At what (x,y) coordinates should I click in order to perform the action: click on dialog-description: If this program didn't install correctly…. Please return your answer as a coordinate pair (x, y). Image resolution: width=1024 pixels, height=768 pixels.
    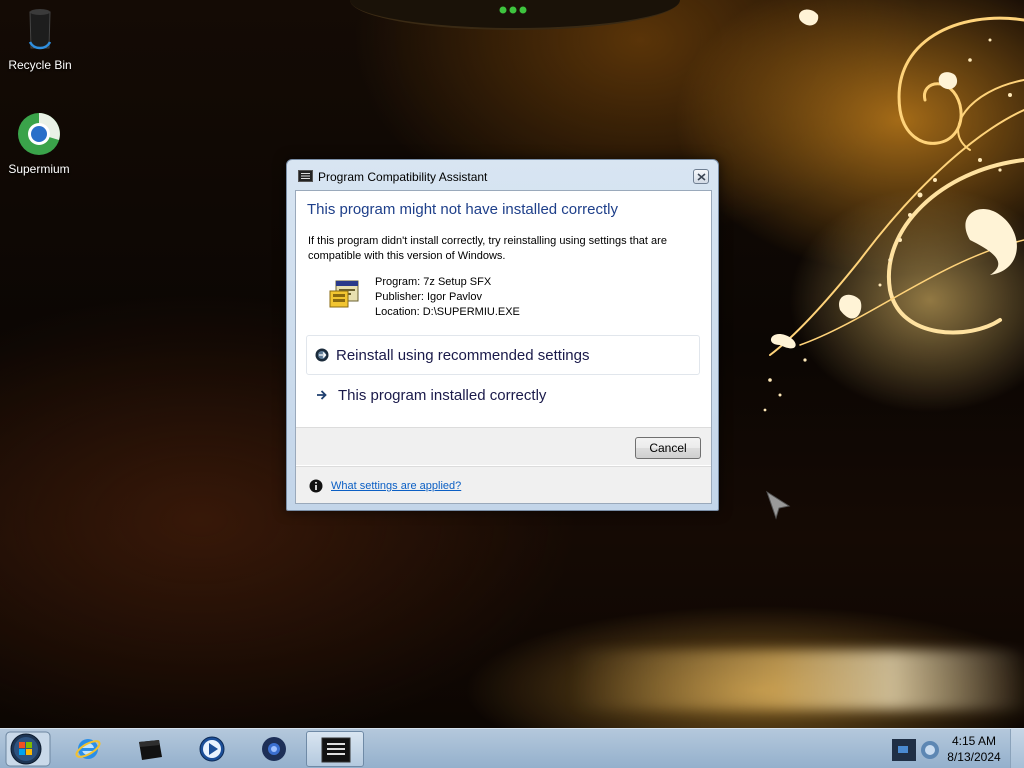
    Looking at the image, I should click on (487, 248).